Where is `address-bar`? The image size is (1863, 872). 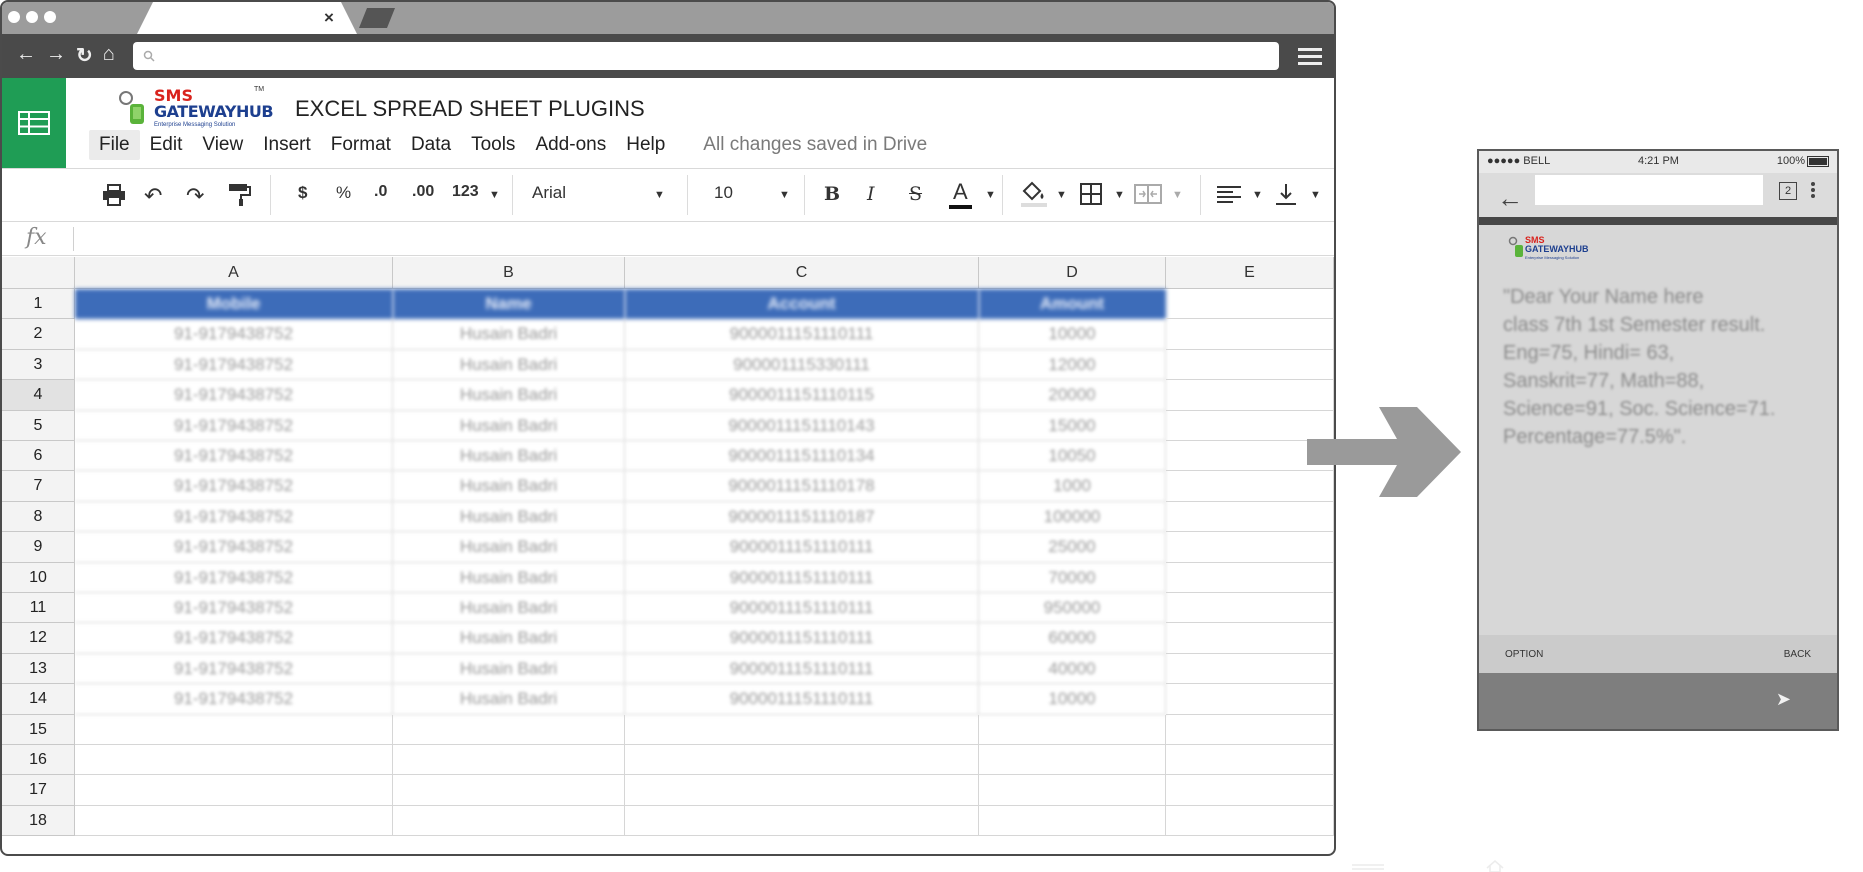 address-bar is located at coordinates (706, 56).